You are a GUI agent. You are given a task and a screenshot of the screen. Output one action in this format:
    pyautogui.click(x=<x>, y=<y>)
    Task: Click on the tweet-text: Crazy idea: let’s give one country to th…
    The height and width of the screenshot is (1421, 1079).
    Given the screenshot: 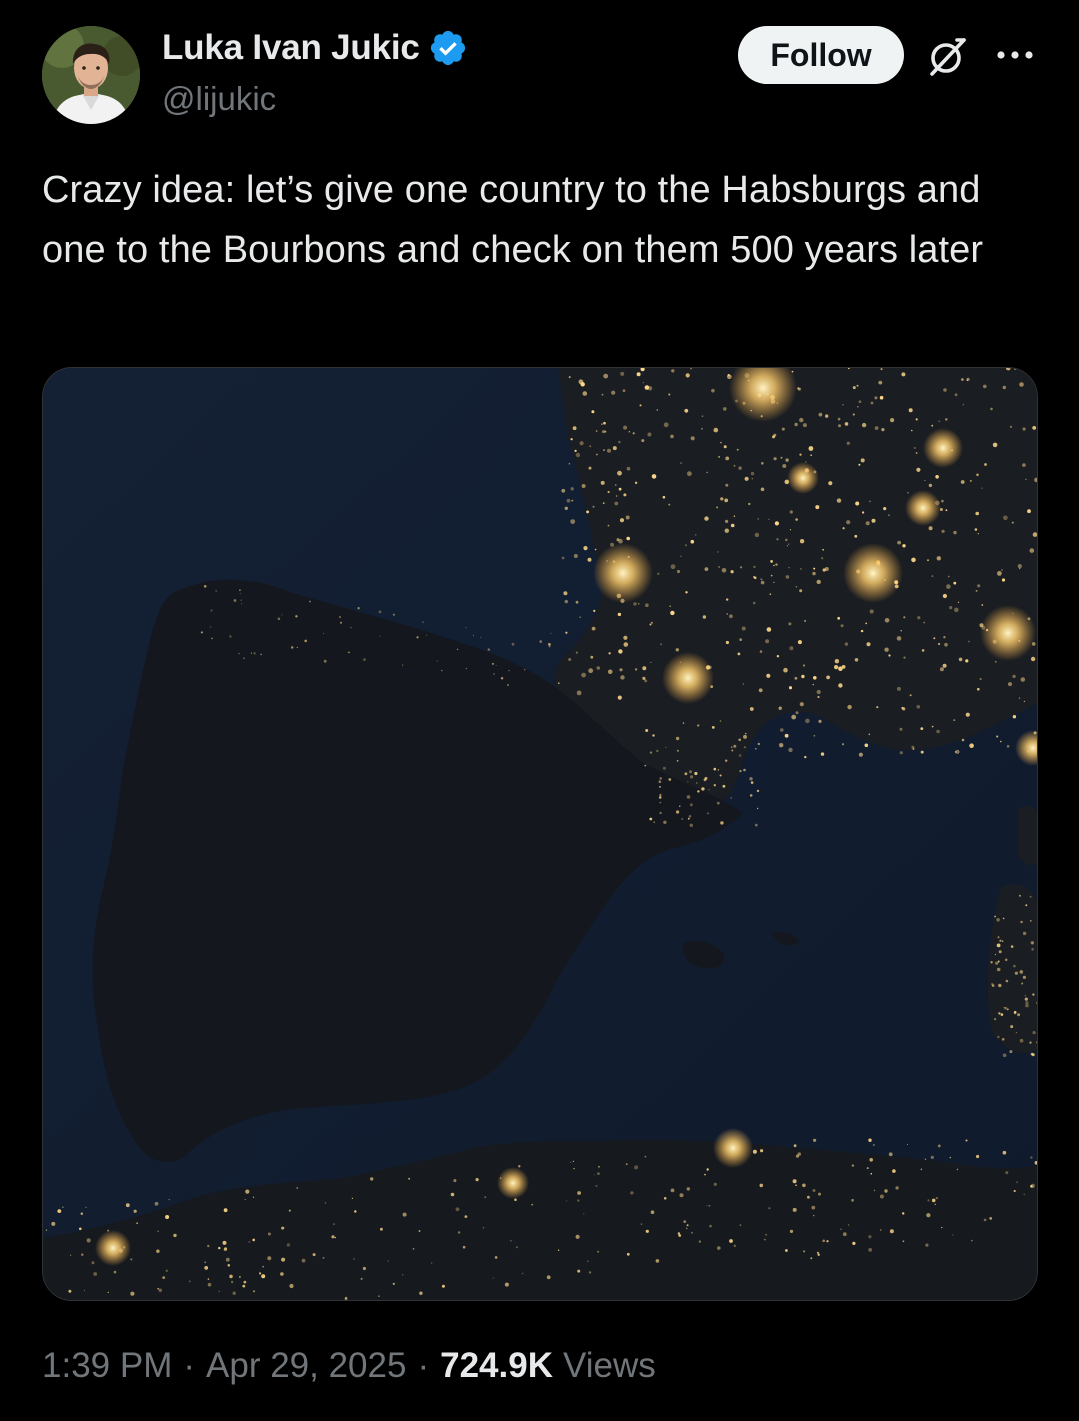 What is the action you would take?
    pyautogui.click(x=513, y=220)
    